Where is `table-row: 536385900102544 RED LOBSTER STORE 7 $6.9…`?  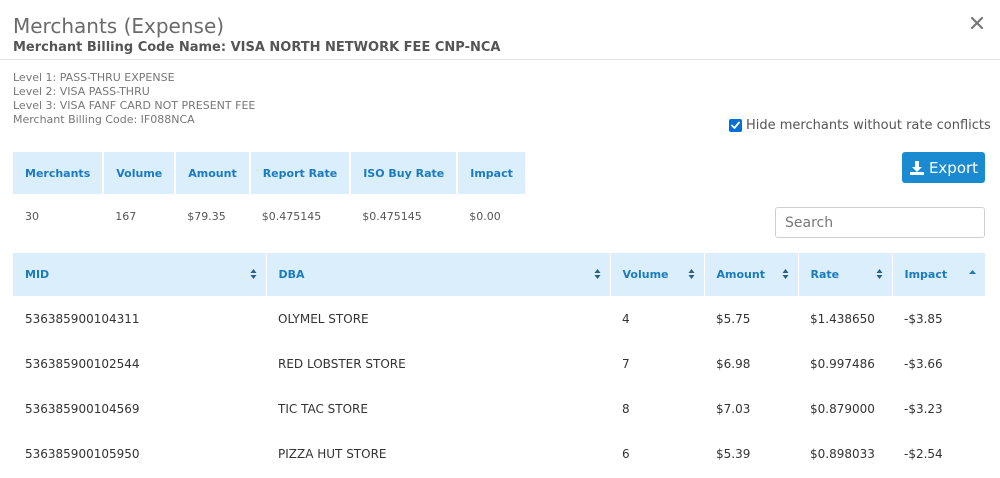
table-row: 536385900102544 RED LOBSTER STORE 7 $6.9… is located at coordinates (499, 363).